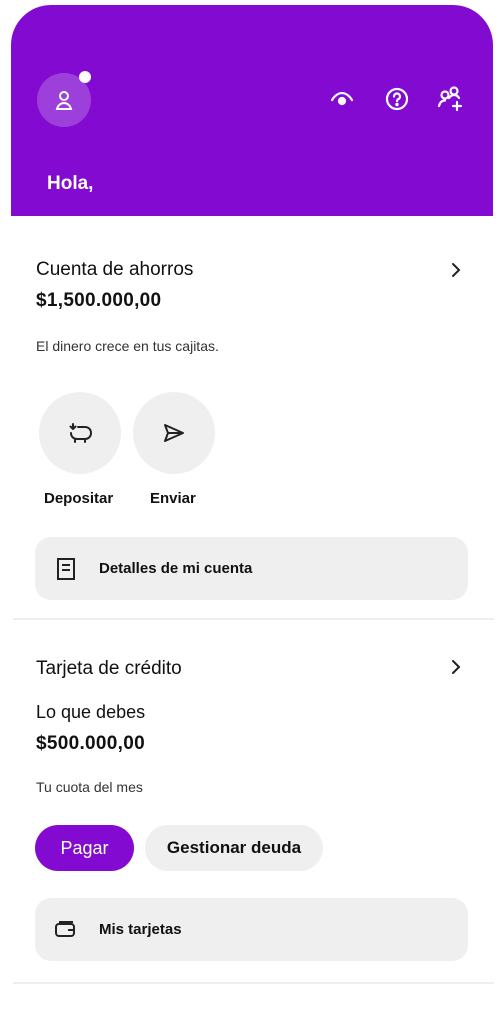 The width and height of the screenshot is (503, 1024). What do you see at coordinates (109, 669) in the screenshot?
I see `credit-card-title: Tarjeta de crédito` at bounding box center [109, 669].